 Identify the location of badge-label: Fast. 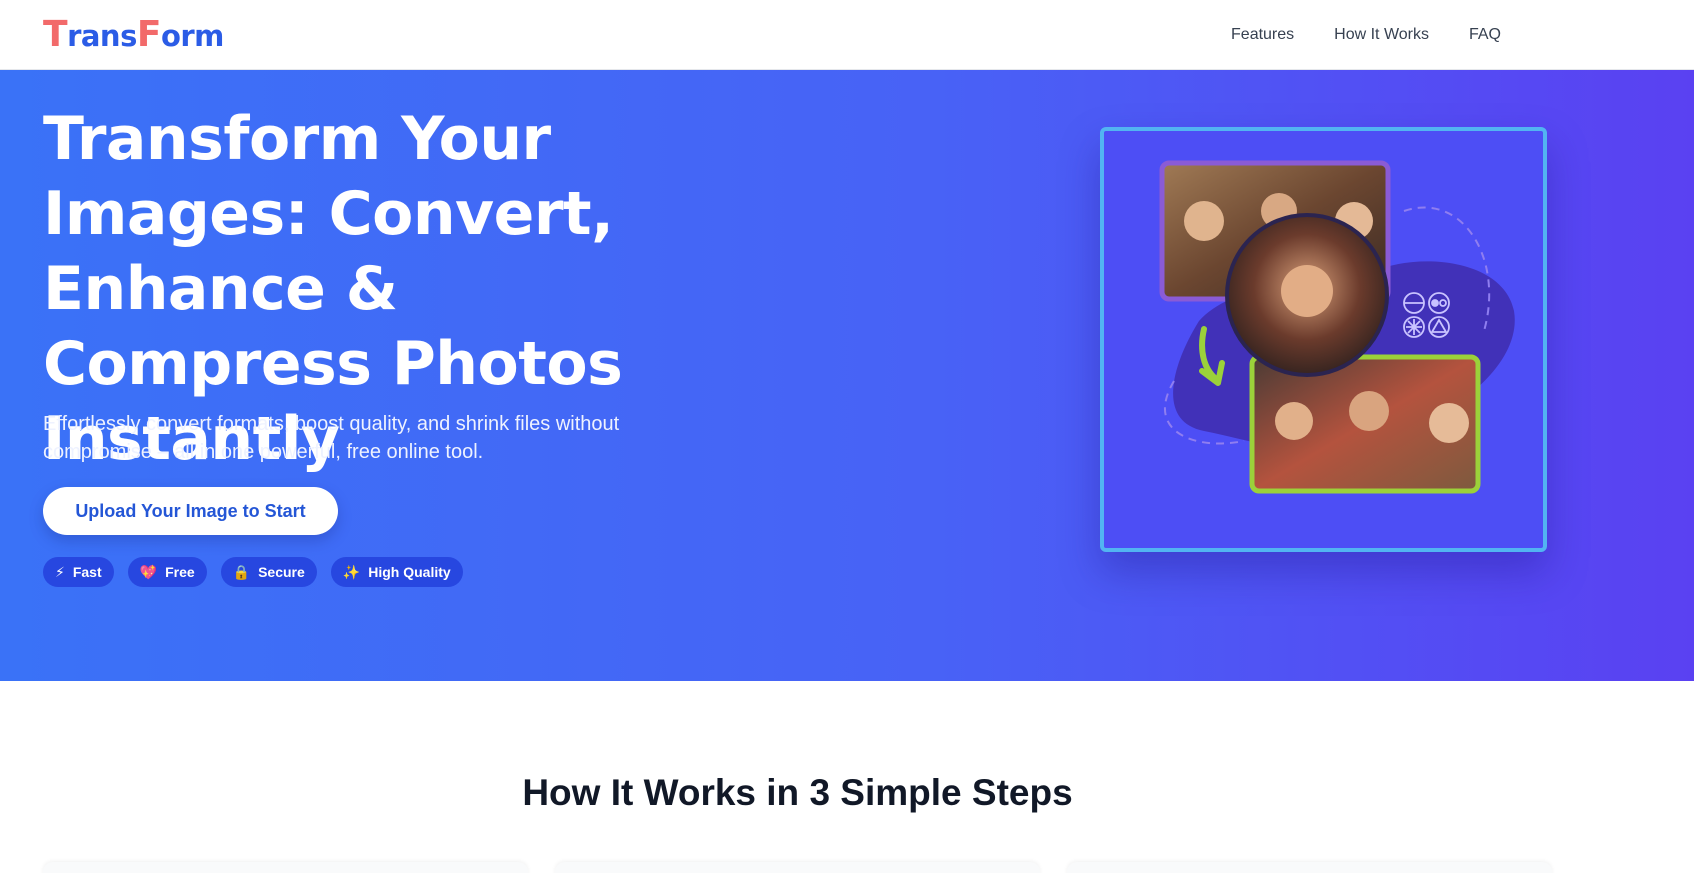
(87, 572).